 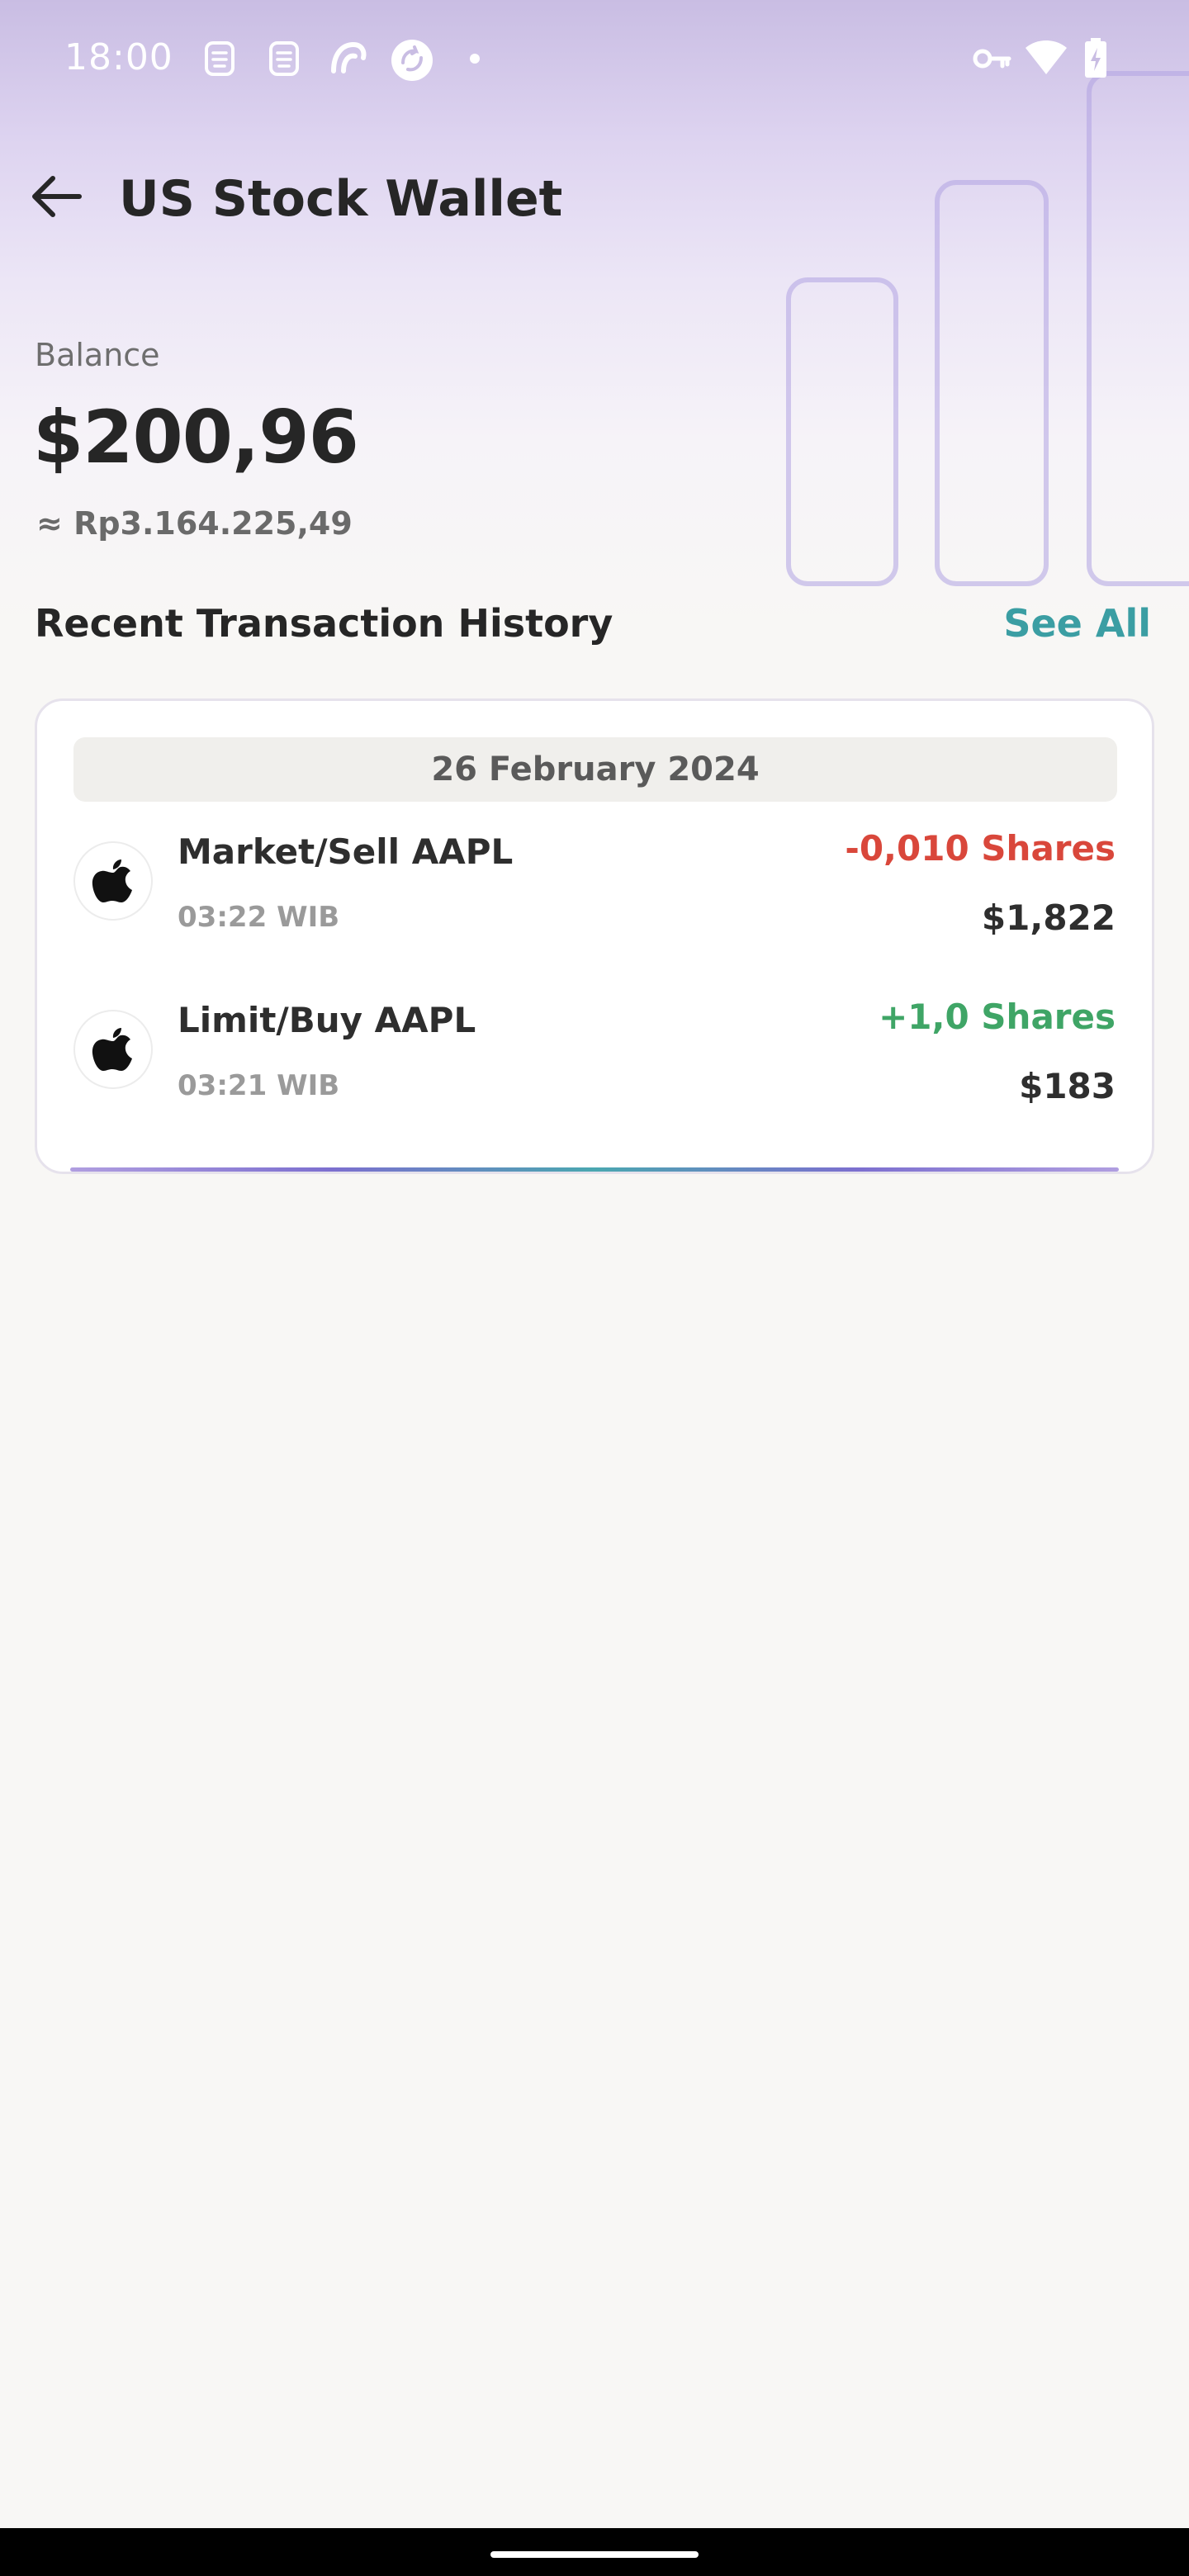 I want to click on battery-charging-icon, so click(x=1095, y=58).